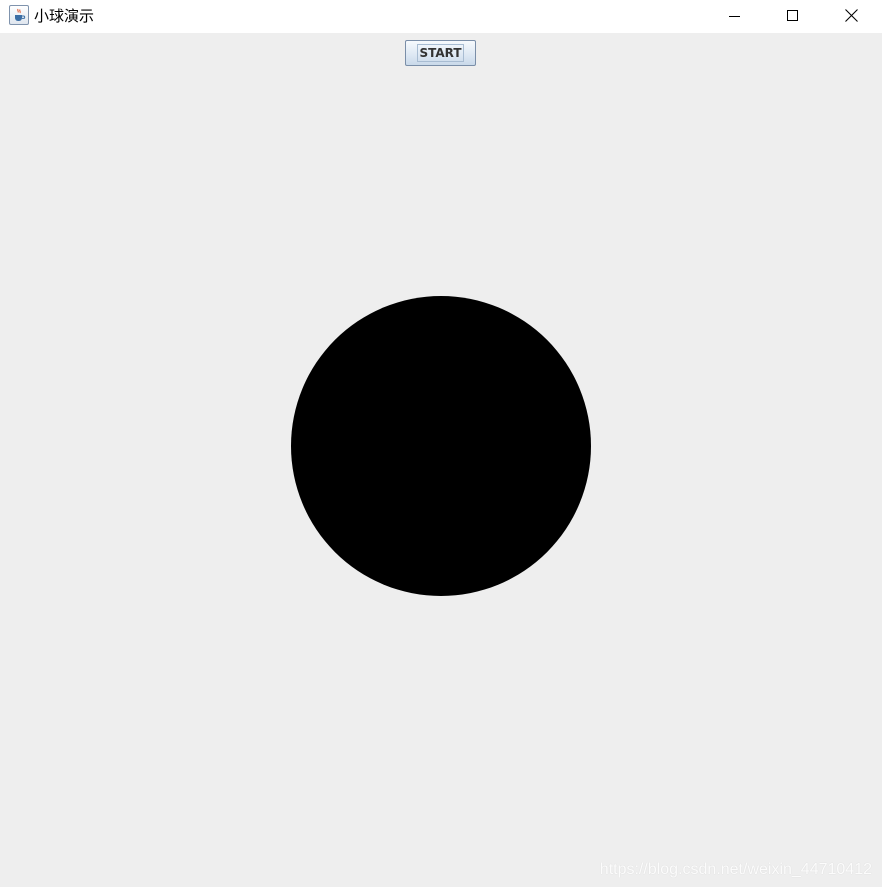 The width and height of the screenshot is (882, 887). I want to click on start-button-label: START, so click(440, 53).